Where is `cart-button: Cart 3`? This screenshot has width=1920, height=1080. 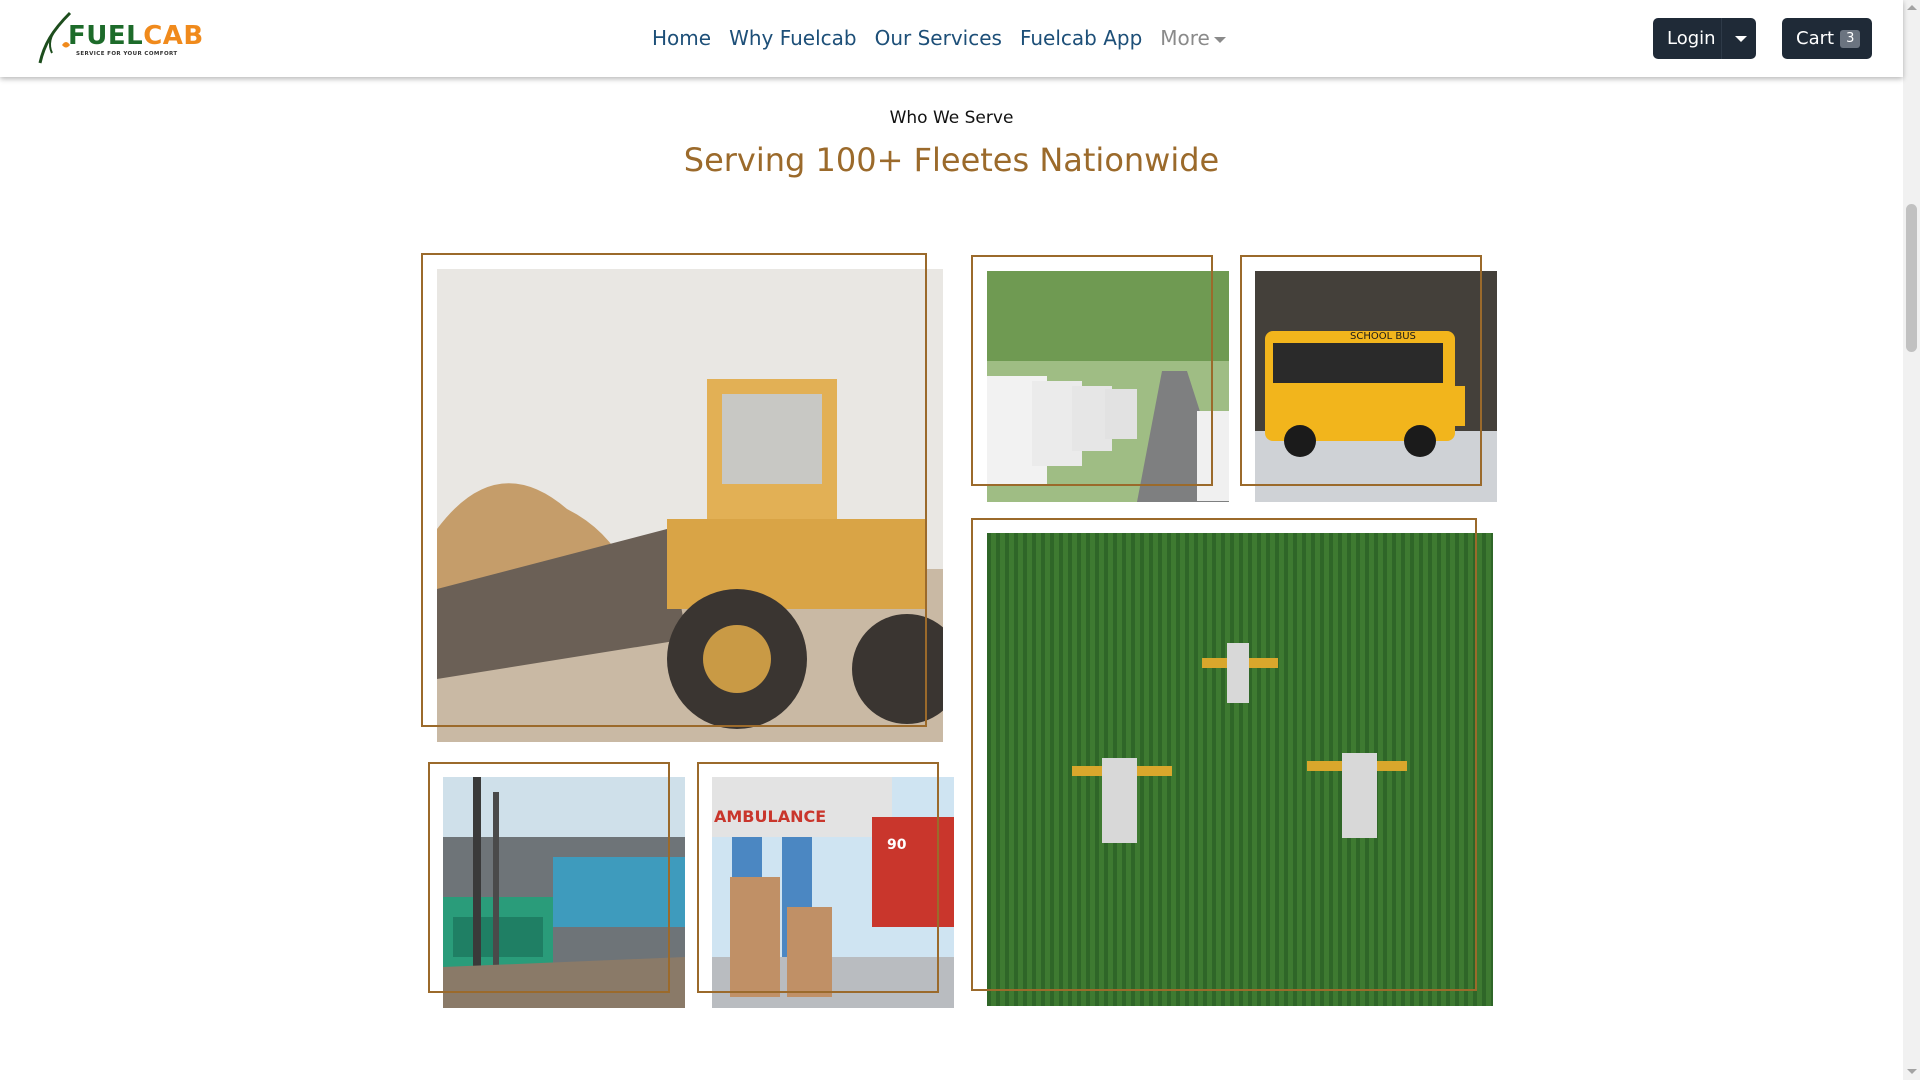
cart-button: Cart 3 is located at coordinates (1827, 38).